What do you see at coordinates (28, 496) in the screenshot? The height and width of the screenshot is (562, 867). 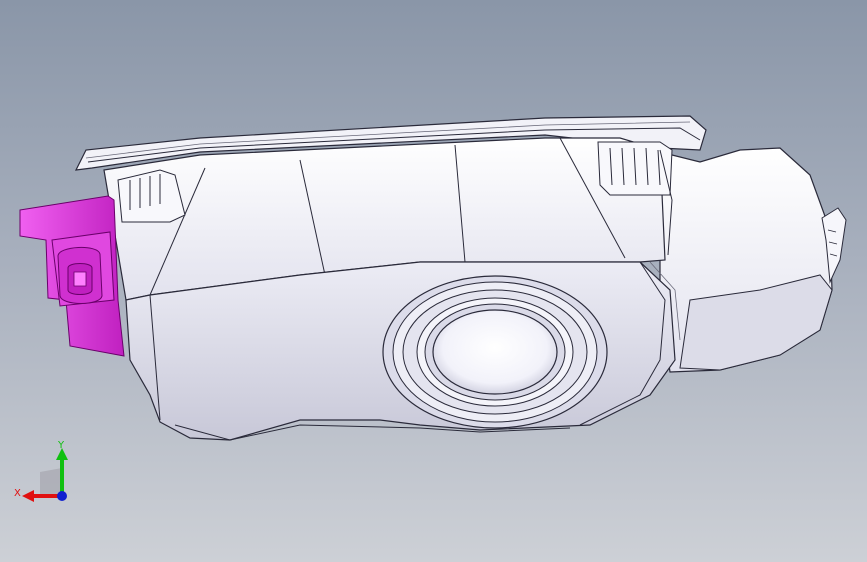 I see `triad-x-arrowhead` at bounding box center [28, 496].